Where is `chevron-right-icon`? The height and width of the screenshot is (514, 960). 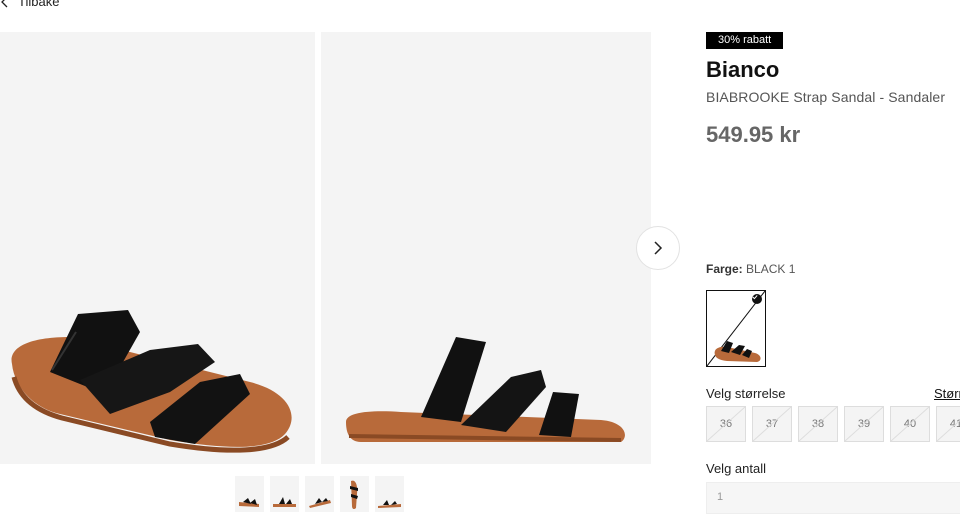 chevron-right-icon is located at coordinates (658, 248).